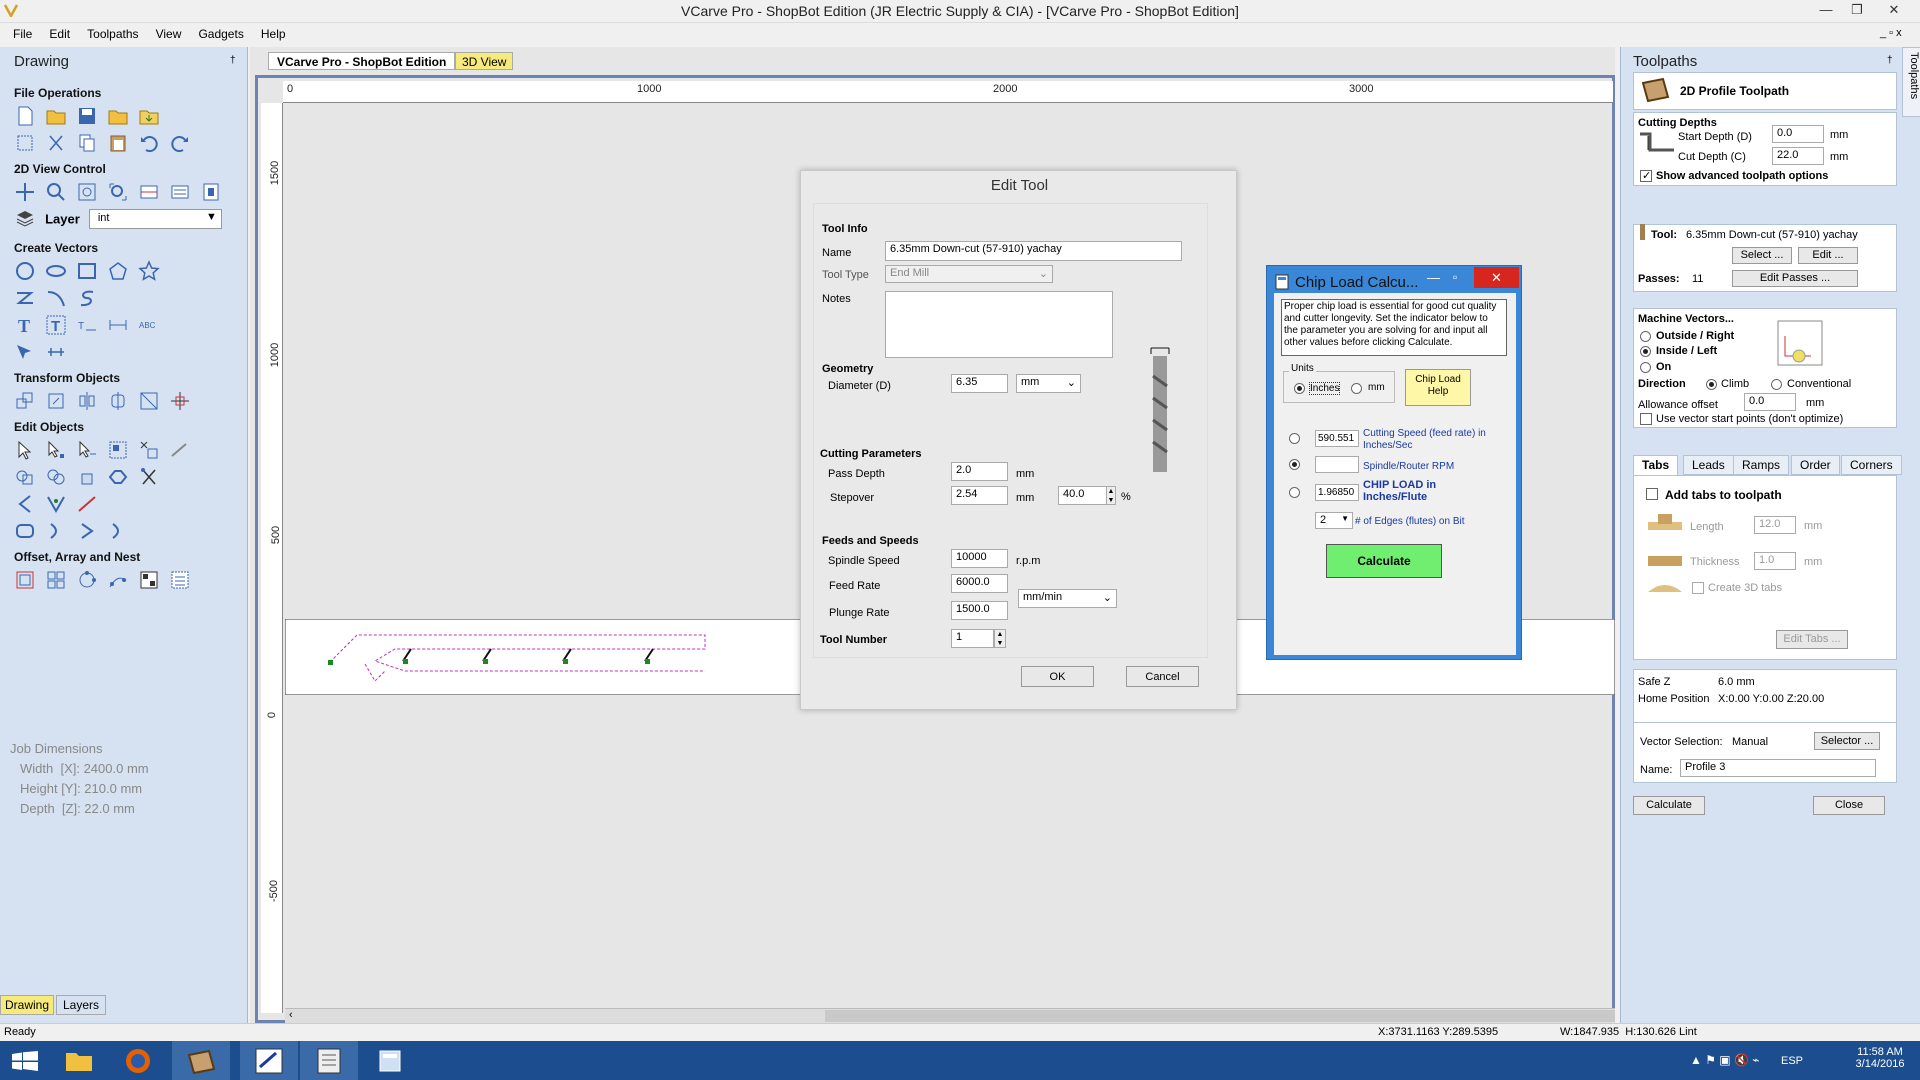 The height and width of the screenshot is (1080, 1920). I want to click on rotate-icon, so click(56, 401).